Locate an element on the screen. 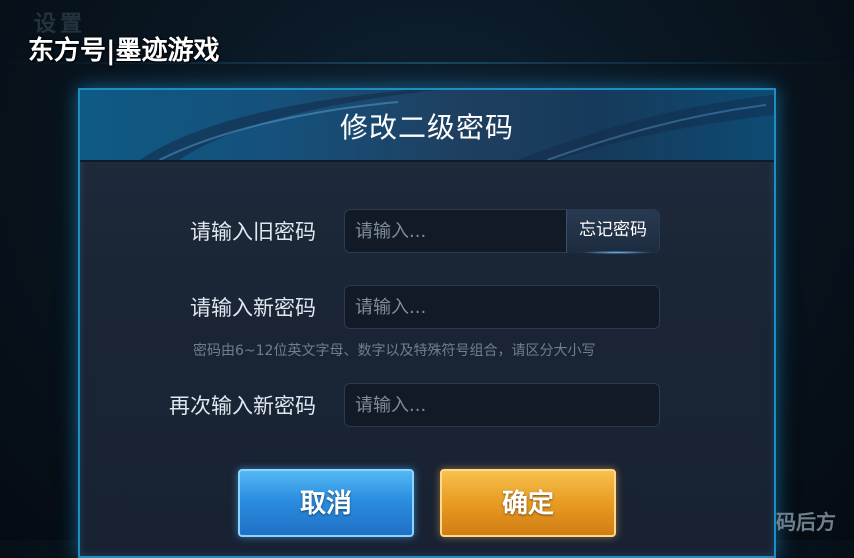  cancel-button: 取消 is located at coordinates (326, 503).